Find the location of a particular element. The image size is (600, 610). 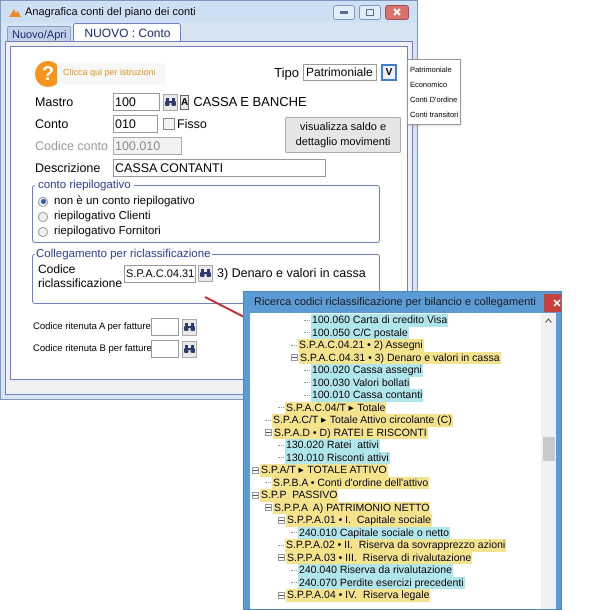

tree-item: 240.070 Perdite esercizi precedenti is located at coordinates (381, 582).